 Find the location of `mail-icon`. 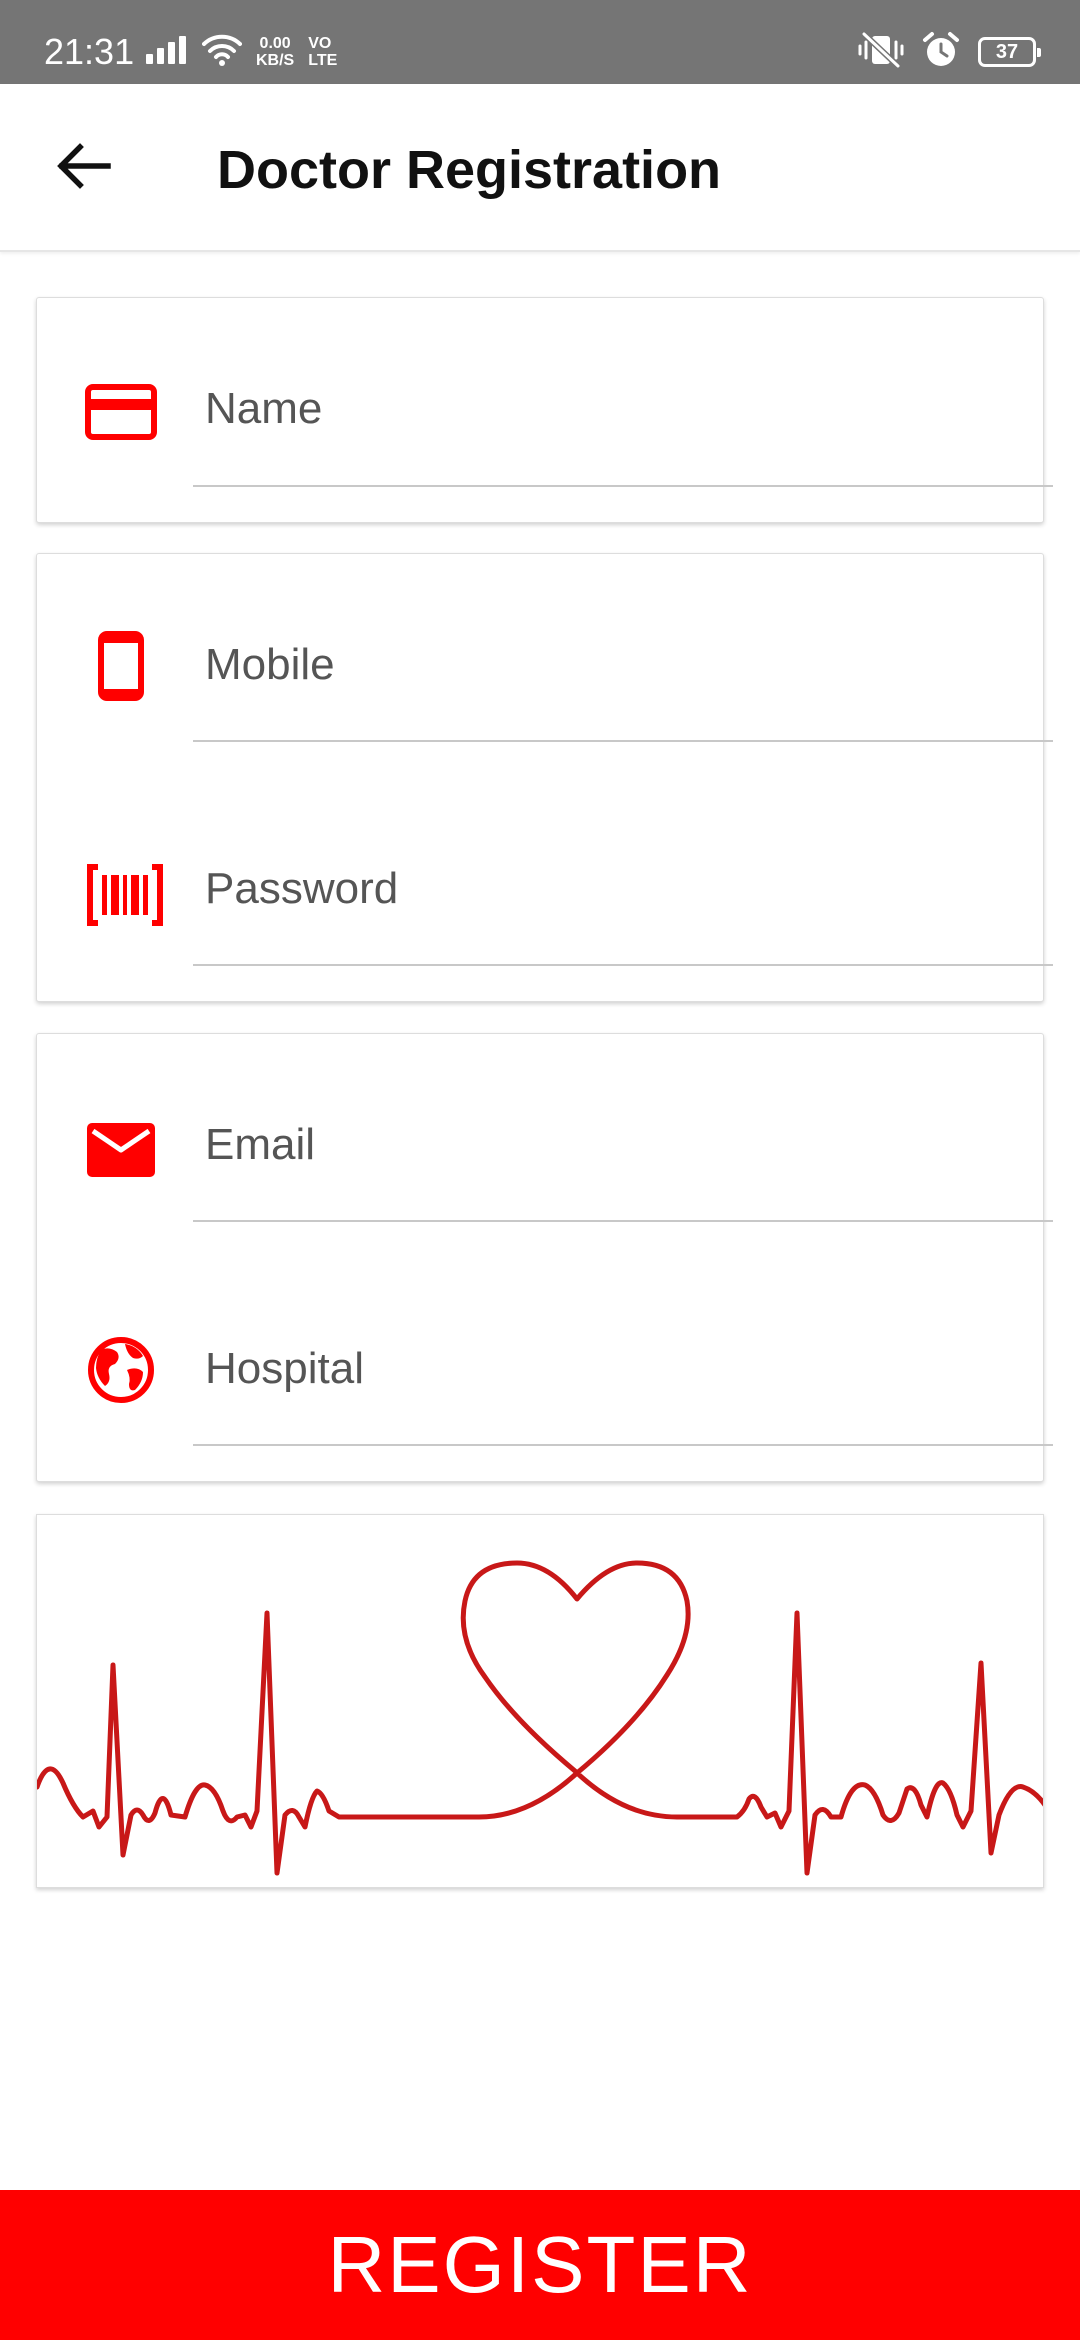

mail-icon is located at coordinates (121, 1150).